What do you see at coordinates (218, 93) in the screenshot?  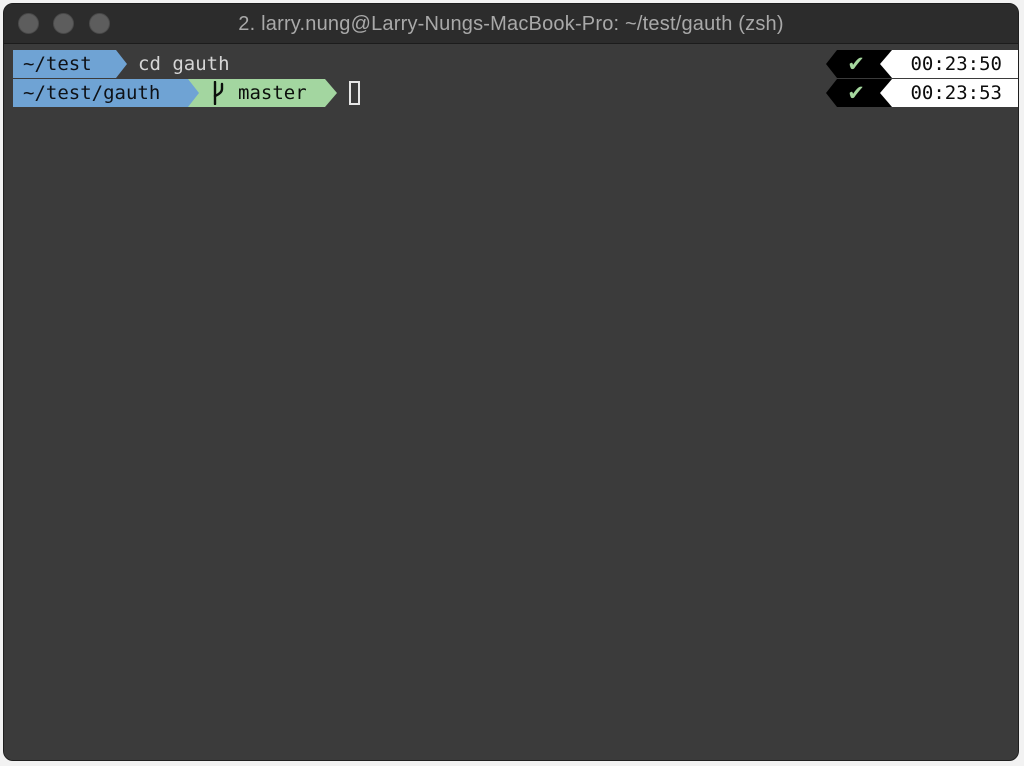 I see `git-branch-icon` at bounding box center [218, 93].